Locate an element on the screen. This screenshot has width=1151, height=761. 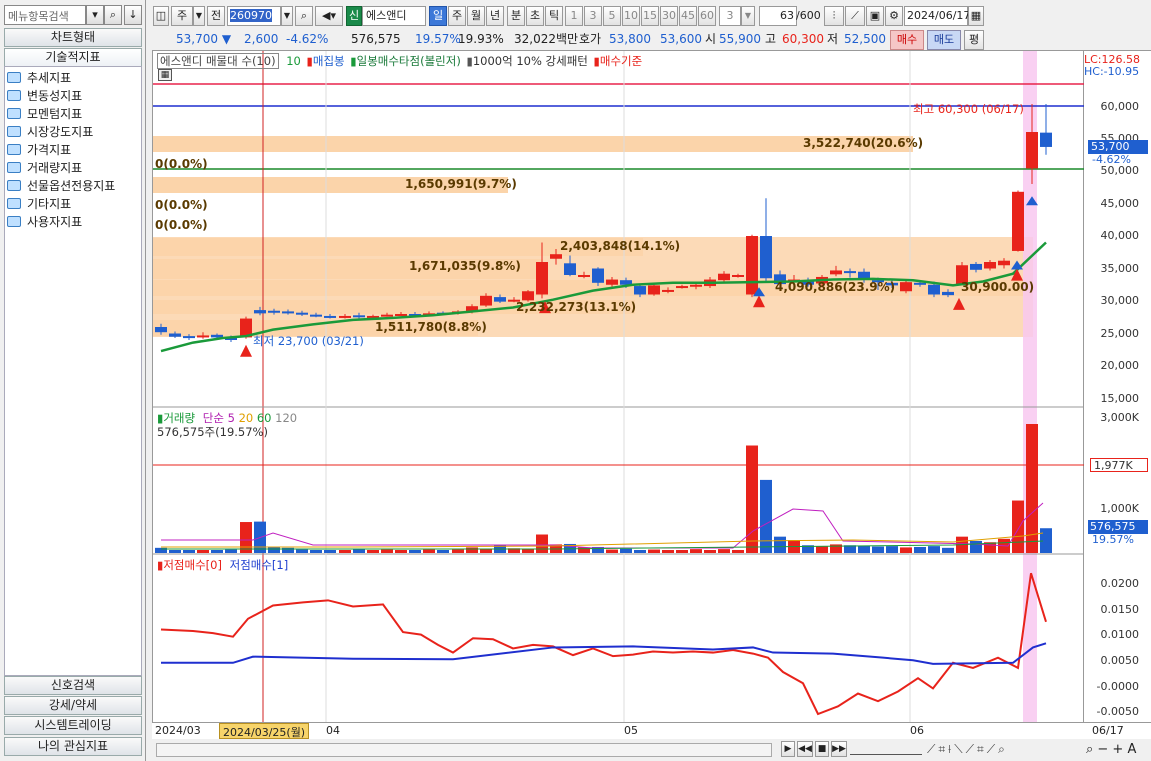
tree-item: 모멘텀지표 is located at coordinates (44, 114).